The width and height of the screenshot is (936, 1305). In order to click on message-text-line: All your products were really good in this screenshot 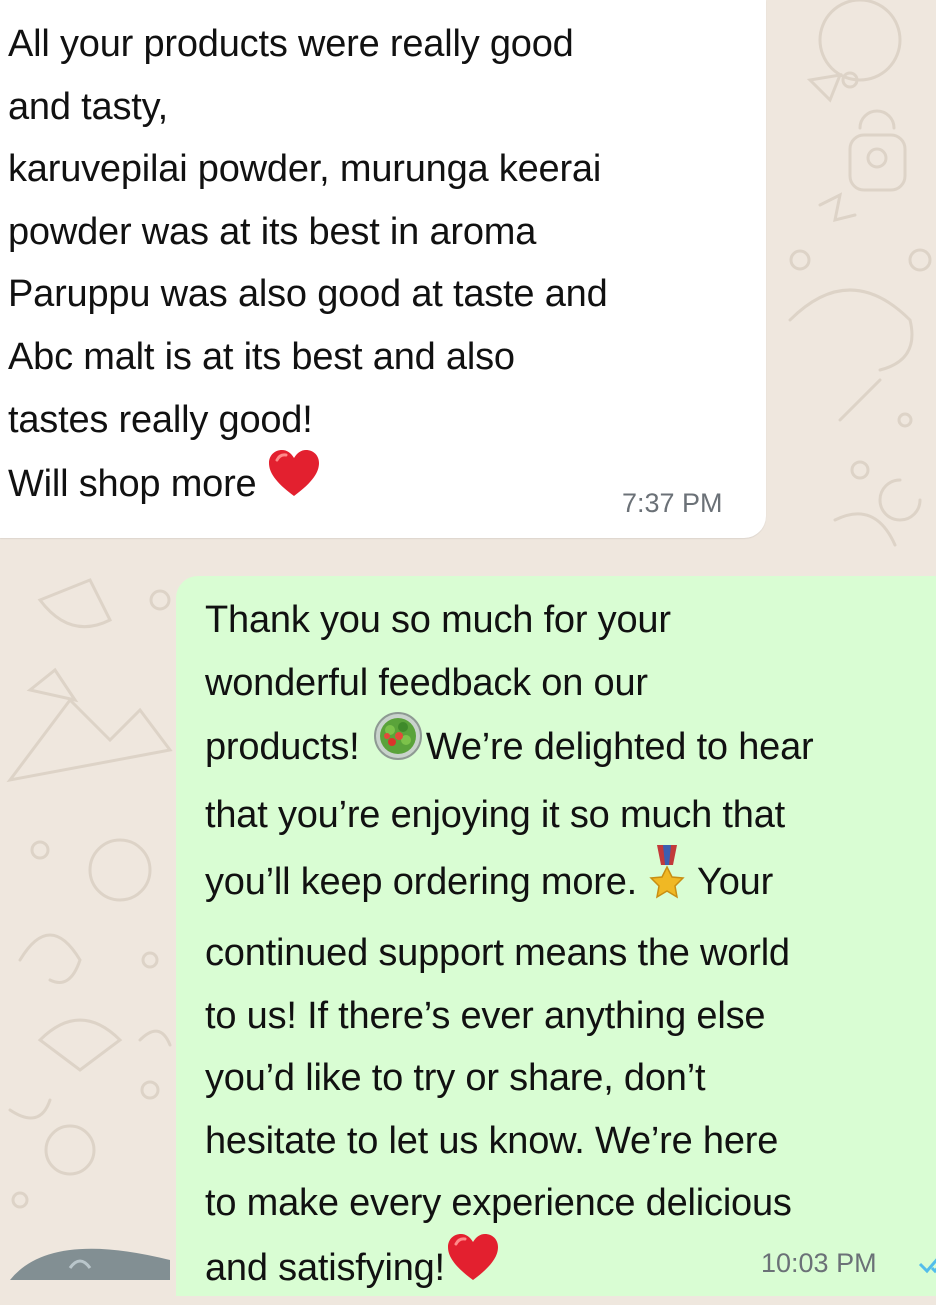, I will do `click(291, 44)`.